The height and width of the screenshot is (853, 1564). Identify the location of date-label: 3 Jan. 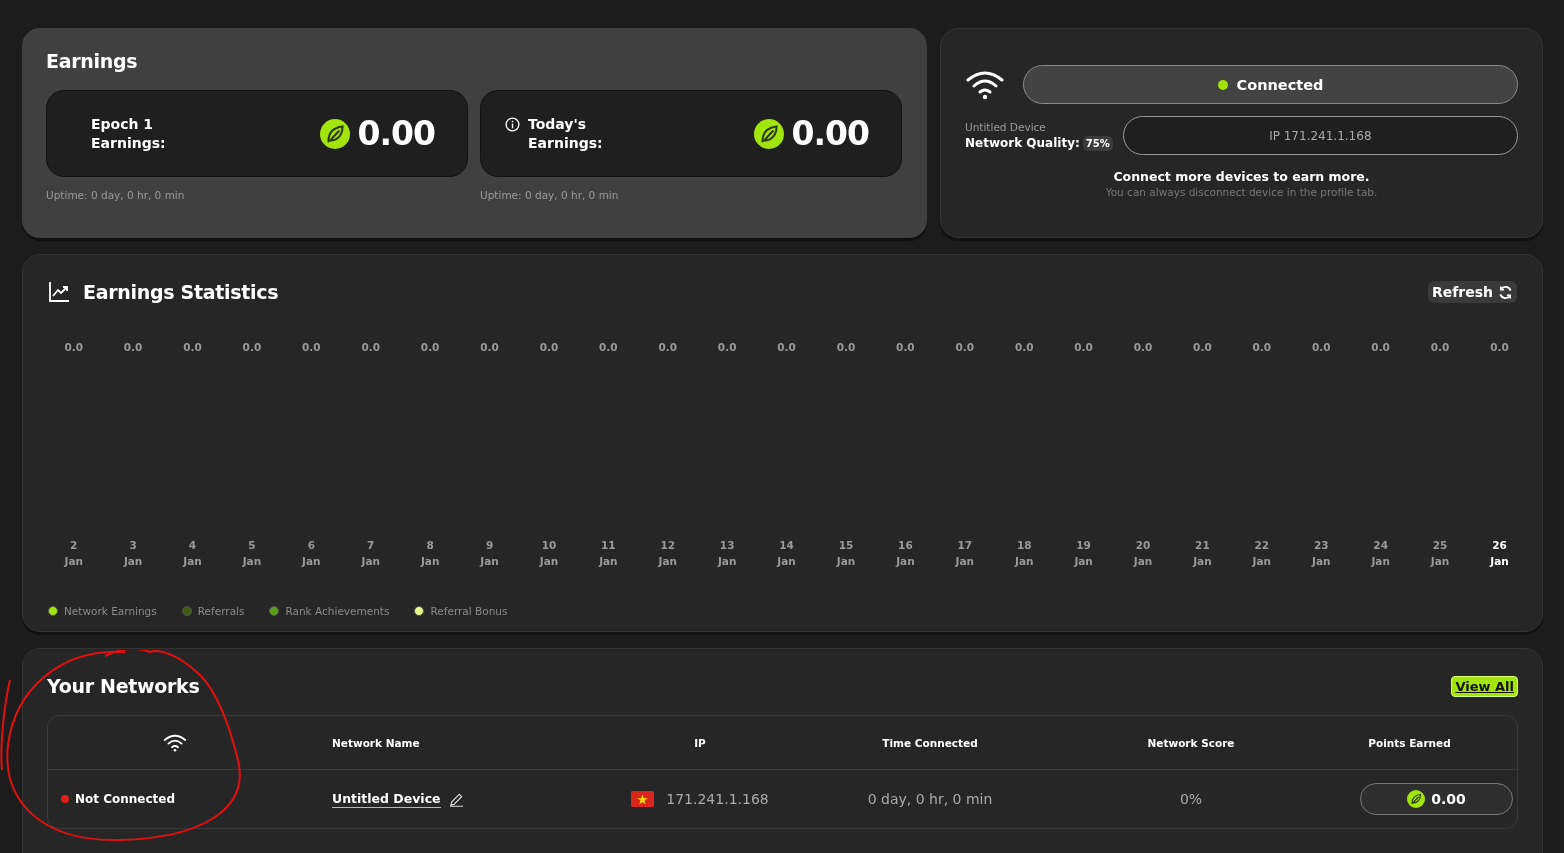
(133, 553).